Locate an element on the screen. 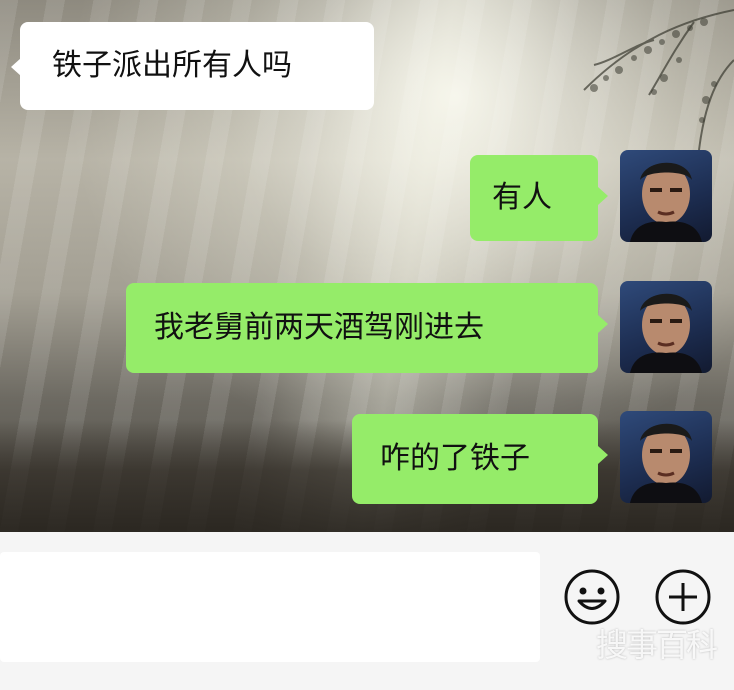 The height and width of the screenshot is (690, 734). outgoing-message-bubble: 我老舅前两天酒驾刚进去 is located at coordinates (367, 328).